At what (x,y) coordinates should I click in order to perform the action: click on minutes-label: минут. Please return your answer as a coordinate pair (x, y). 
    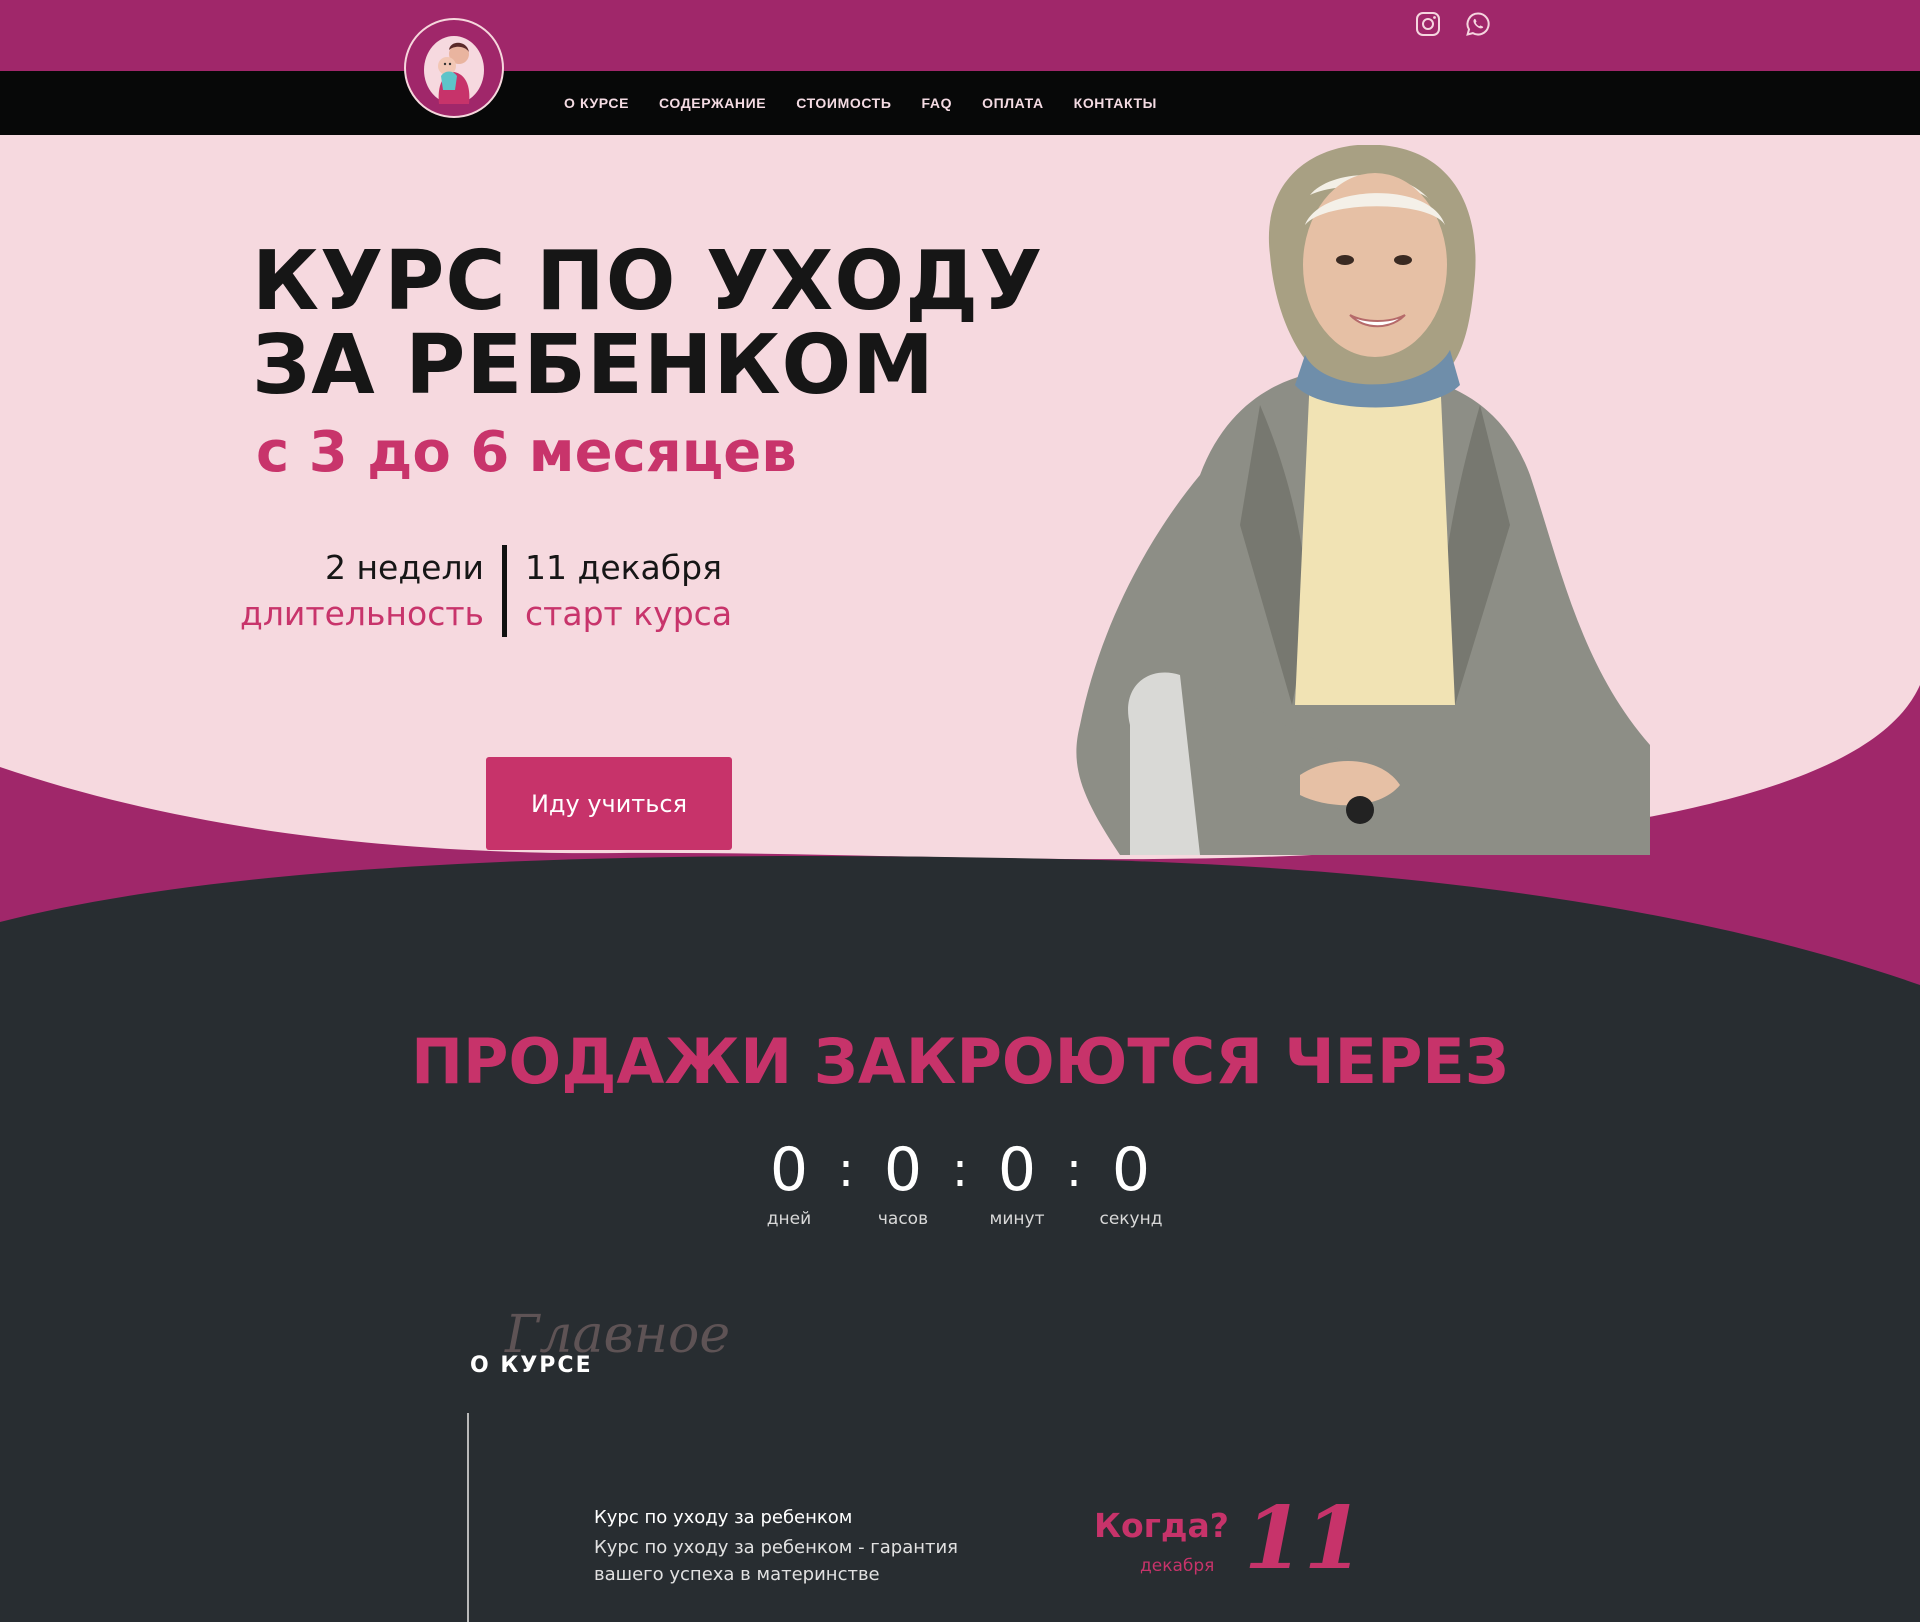
    Looking at the image, I should click on (1017, 1219).